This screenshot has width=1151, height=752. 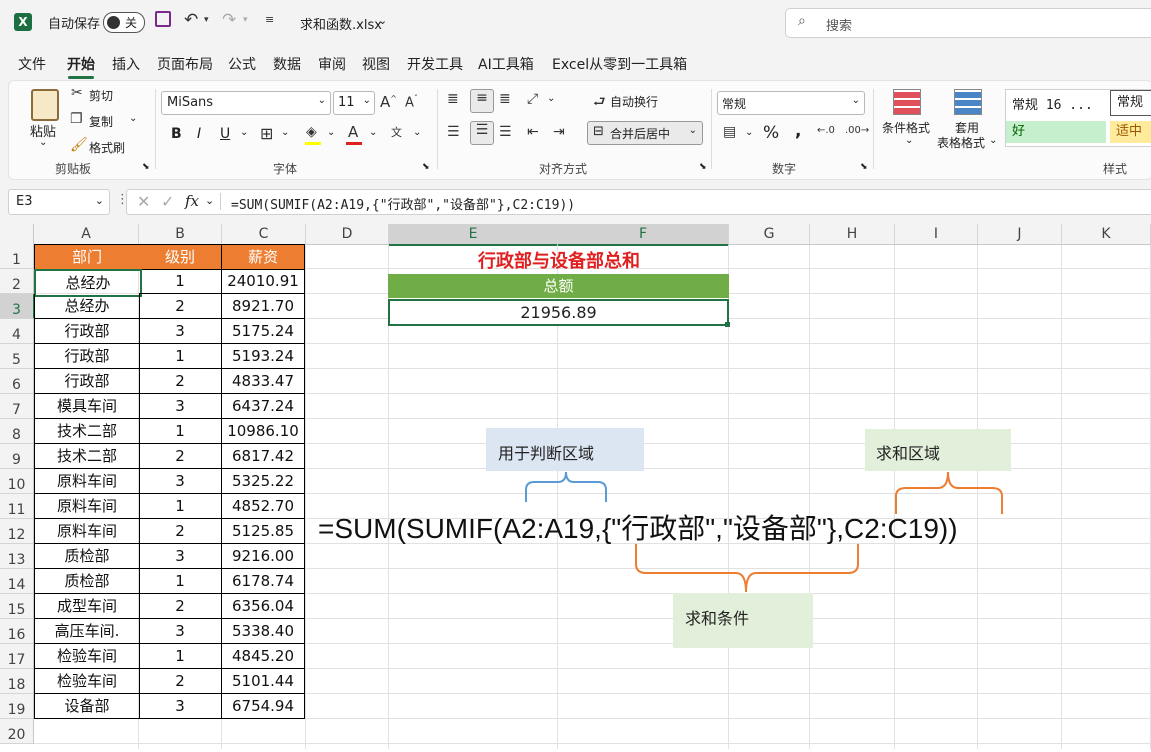 I want to click on sum-range-brace, so click(x=949, y=492).